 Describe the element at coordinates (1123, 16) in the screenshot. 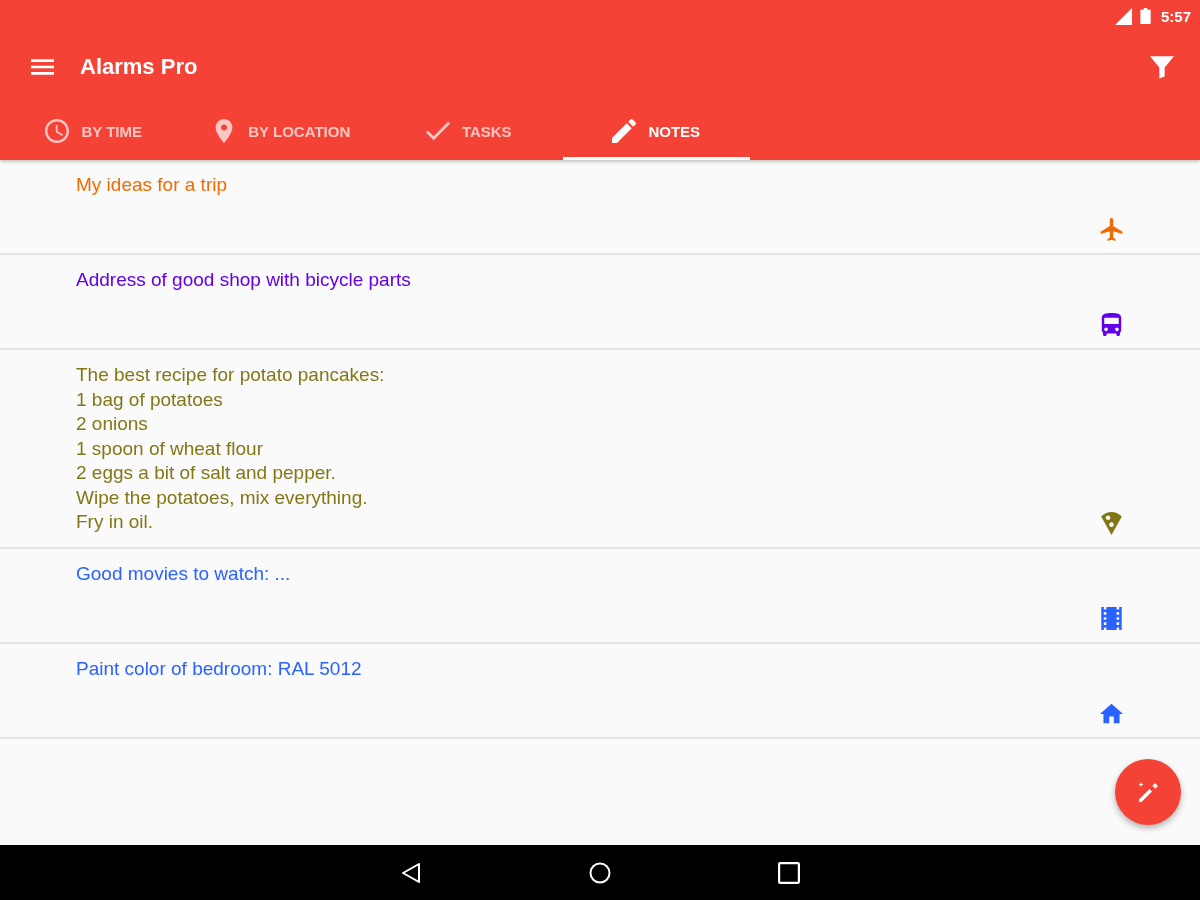

I see `signal-icon` at that location.